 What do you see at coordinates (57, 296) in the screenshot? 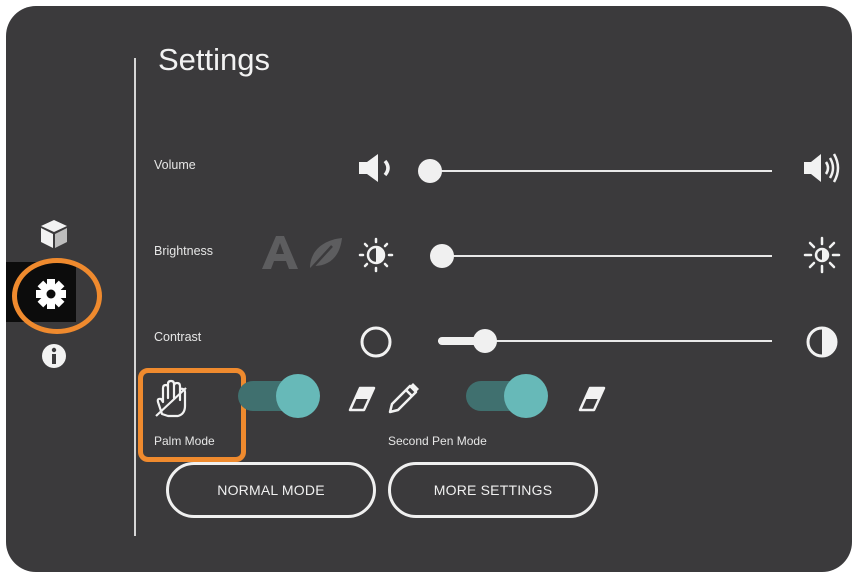
I see `settings-highlight-circle` at bounding box center [57, 296].